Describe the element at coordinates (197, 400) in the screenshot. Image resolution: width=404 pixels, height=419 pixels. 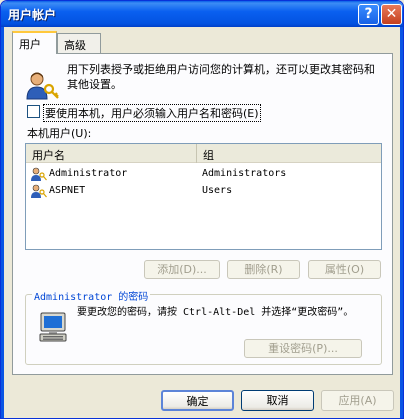
I see `ok-button: 确定` at that location.